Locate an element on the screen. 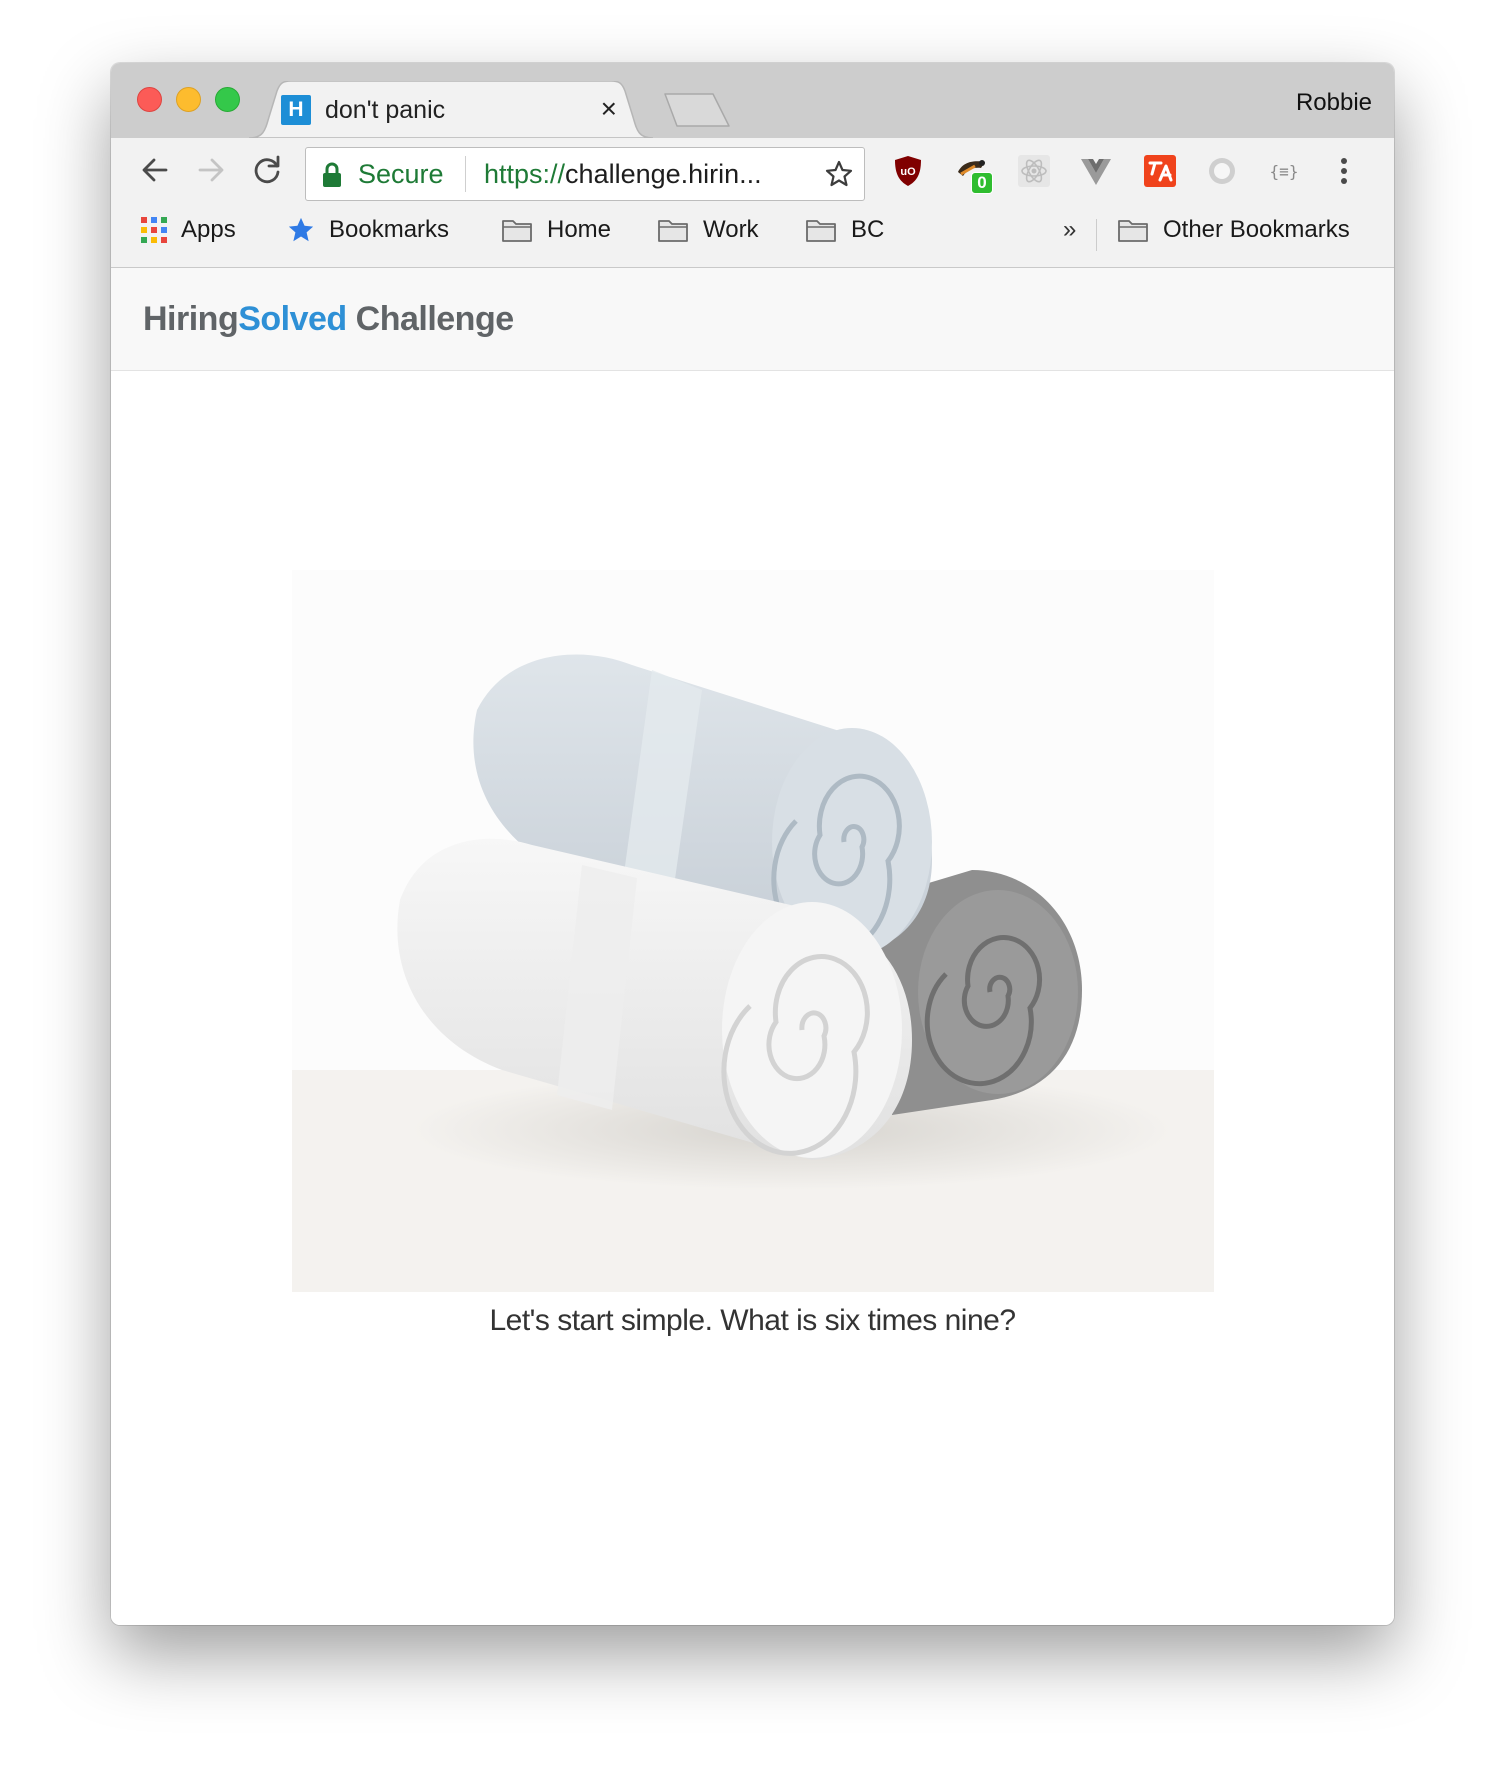 Image resolution: width=1504 pixels, height=1780 pixels. window-controls is located at coordinates (188, 99).